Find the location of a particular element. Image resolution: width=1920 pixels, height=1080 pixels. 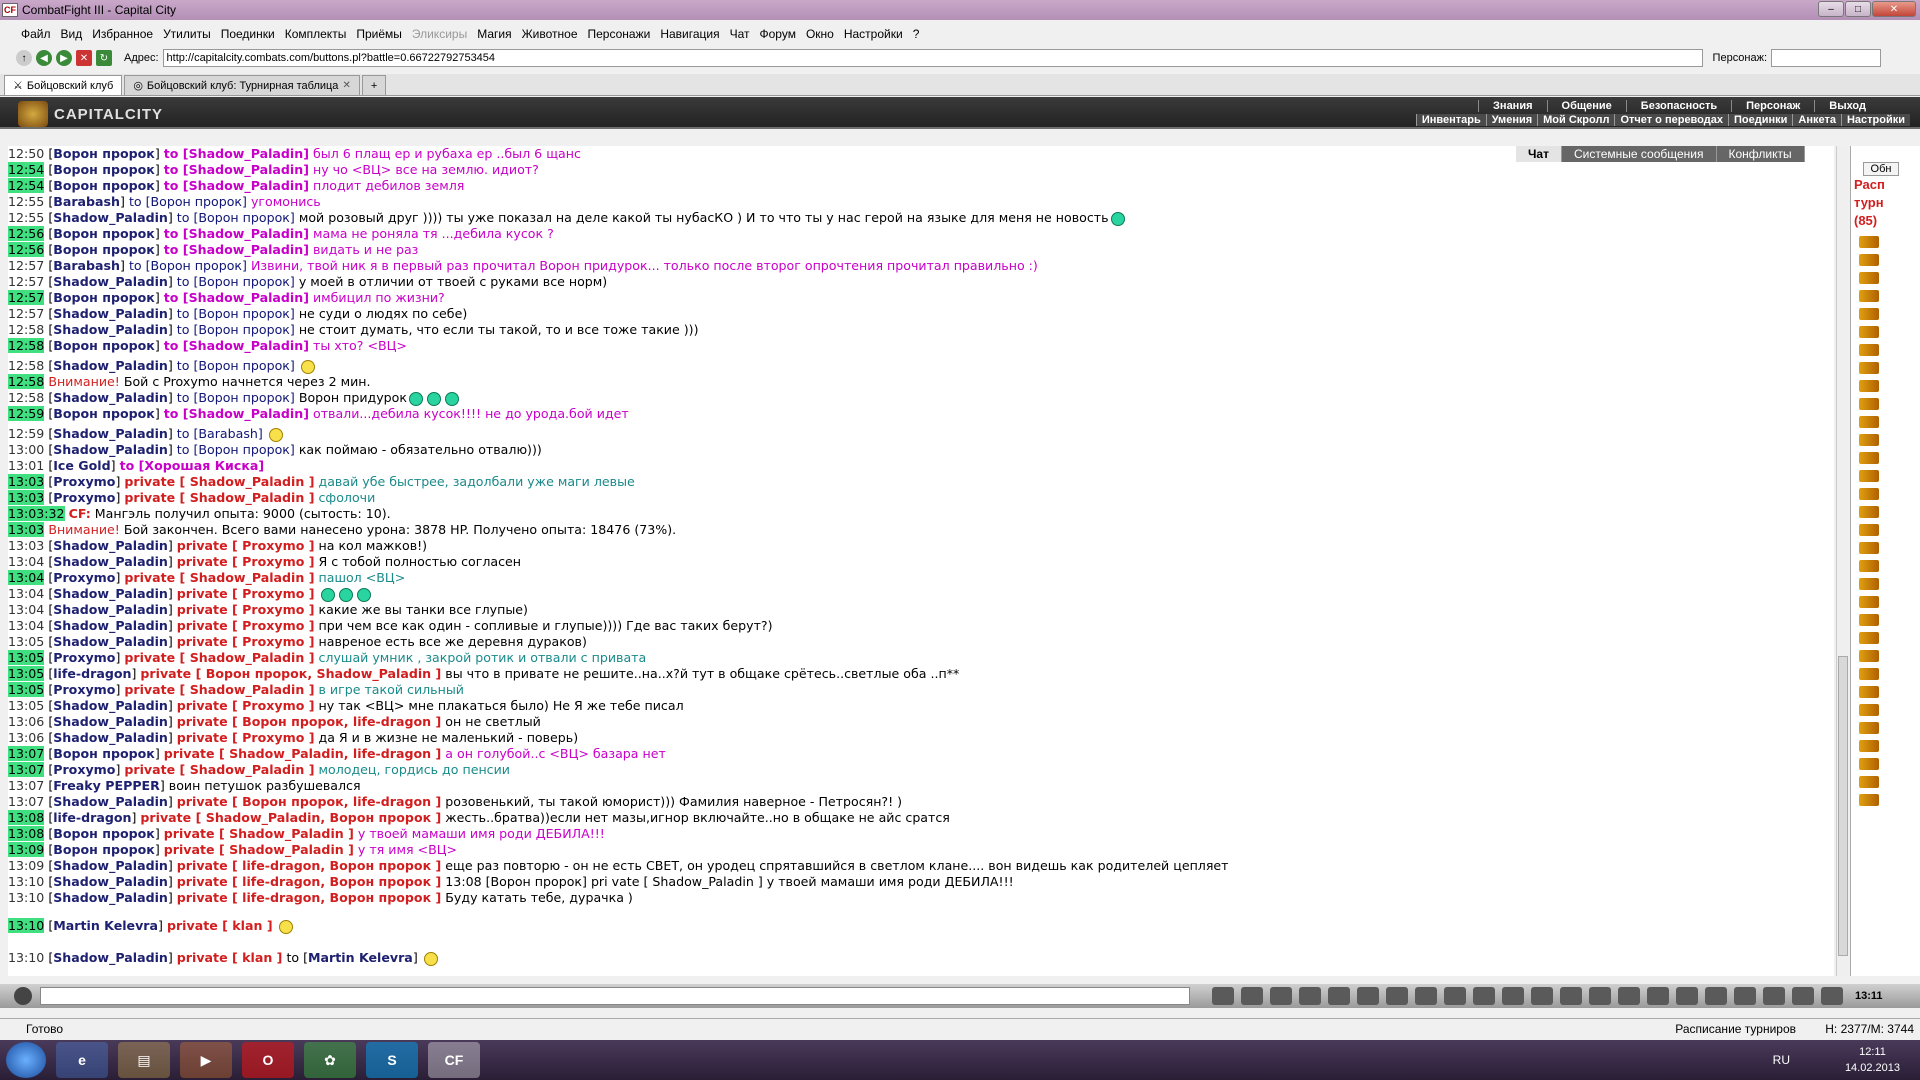

header-link: Общение is located at coordinates (1586, 106).